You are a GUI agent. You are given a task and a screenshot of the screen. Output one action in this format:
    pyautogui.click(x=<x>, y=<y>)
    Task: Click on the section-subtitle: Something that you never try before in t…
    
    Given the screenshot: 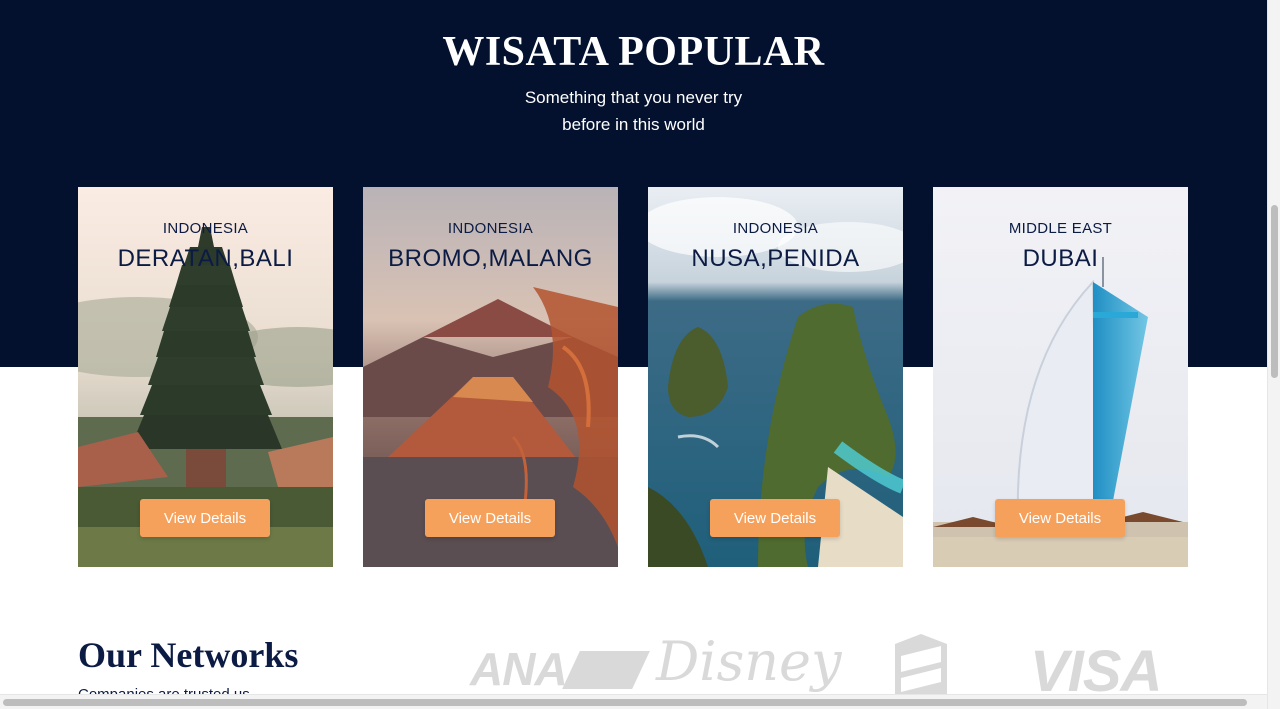 What is the action you would take?
    pyautogui.click(x=633, y=111)
    